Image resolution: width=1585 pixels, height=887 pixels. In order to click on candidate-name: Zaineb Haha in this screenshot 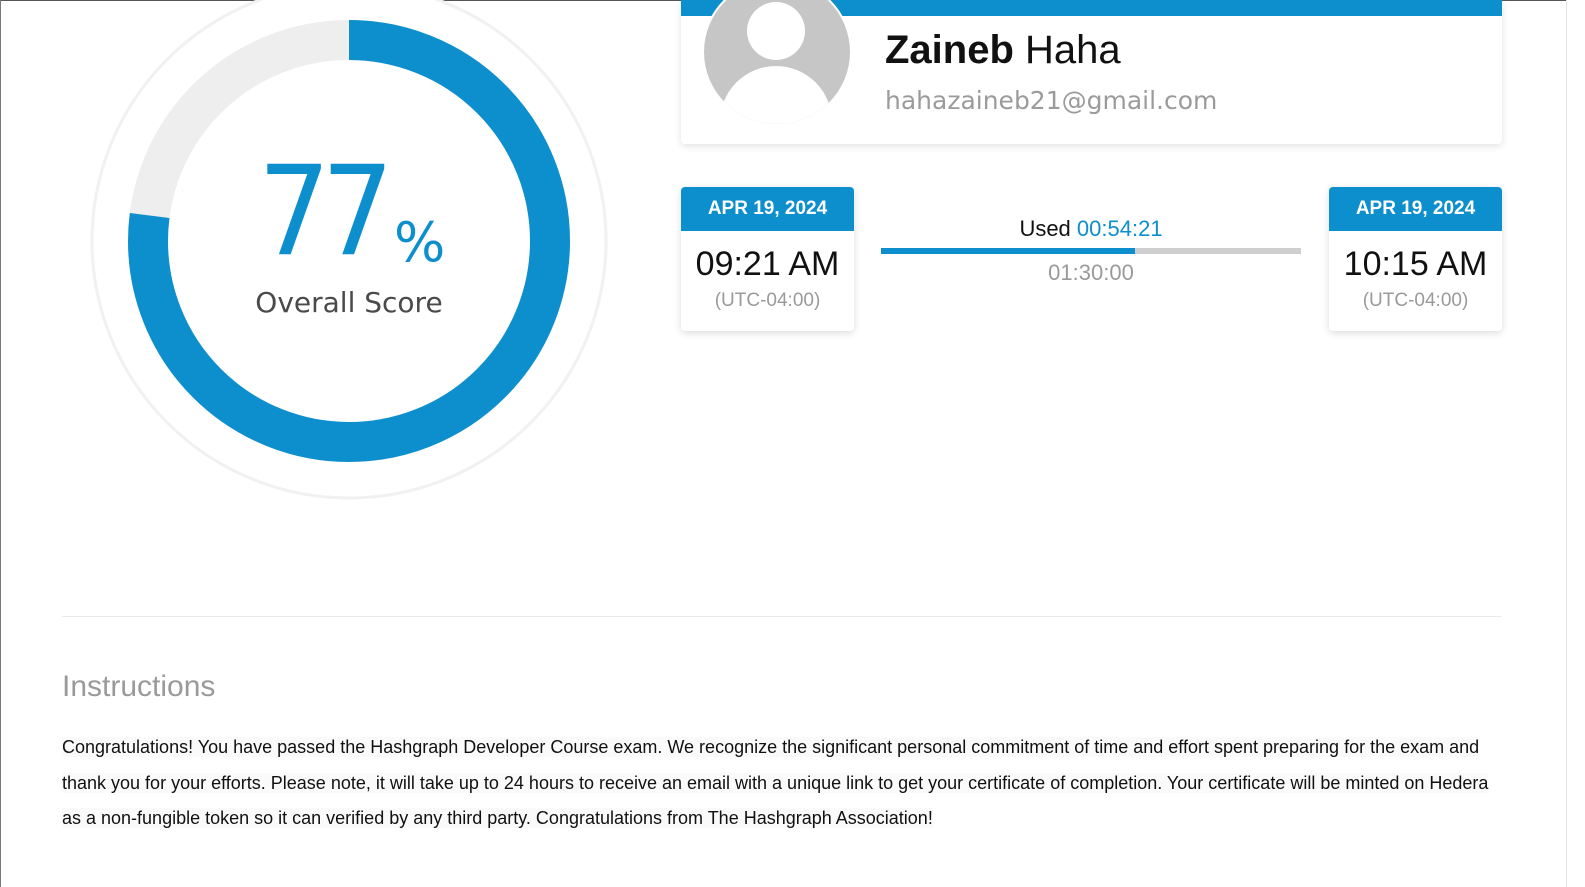, I will do `click(1003, 50)`.